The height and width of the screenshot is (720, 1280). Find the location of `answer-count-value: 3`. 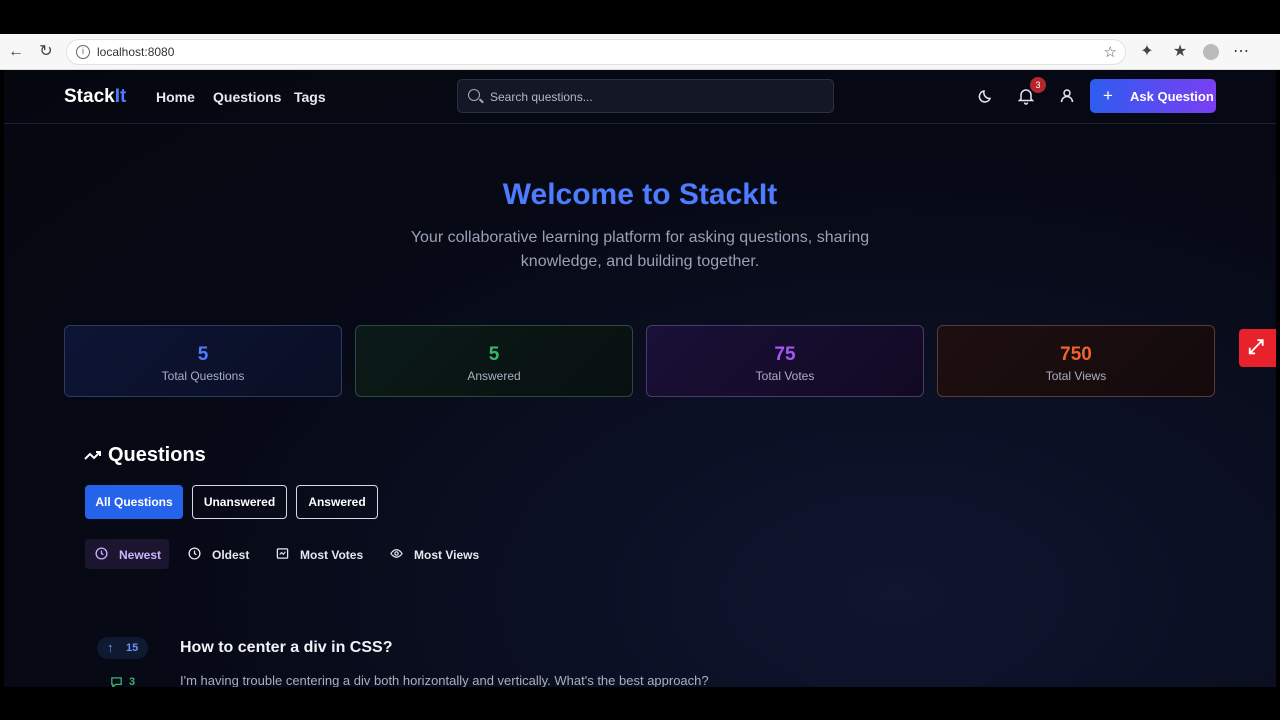

answer-count-value: 3 is located at coordinates (132, 681).